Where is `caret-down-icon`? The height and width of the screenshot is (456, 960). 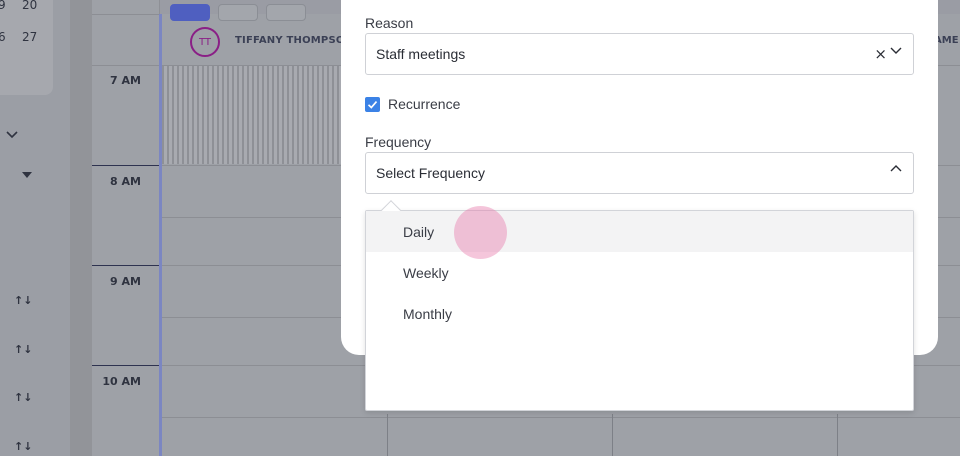 caret-down-icon is located at coordinates (27, 175).